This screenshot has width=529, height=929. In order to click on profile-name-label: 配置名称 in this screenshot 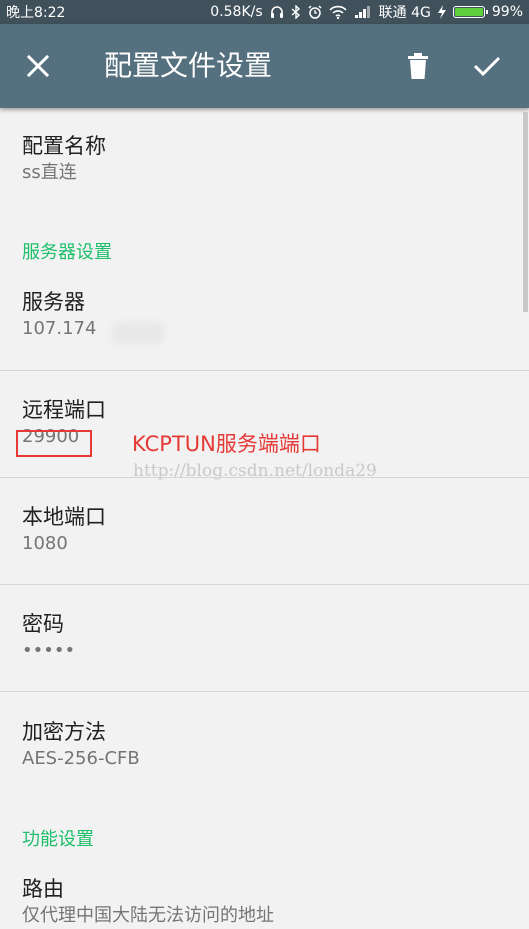, I will do `click(64, 146)`.